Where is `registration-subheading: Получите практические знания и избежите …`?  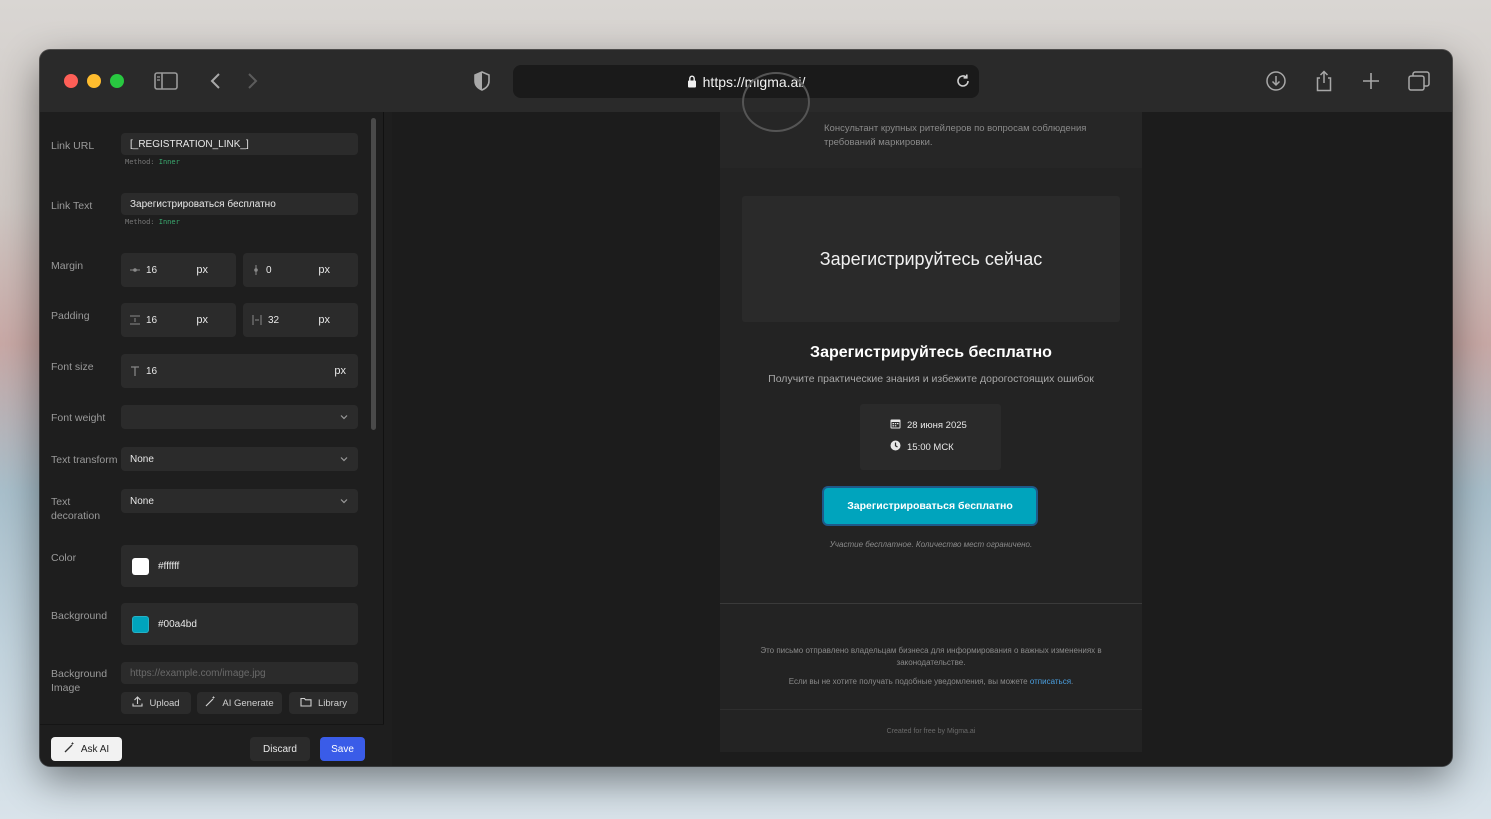 registration-subheading: Получите практические знания и избежите … is located at coordinates (931, 379).